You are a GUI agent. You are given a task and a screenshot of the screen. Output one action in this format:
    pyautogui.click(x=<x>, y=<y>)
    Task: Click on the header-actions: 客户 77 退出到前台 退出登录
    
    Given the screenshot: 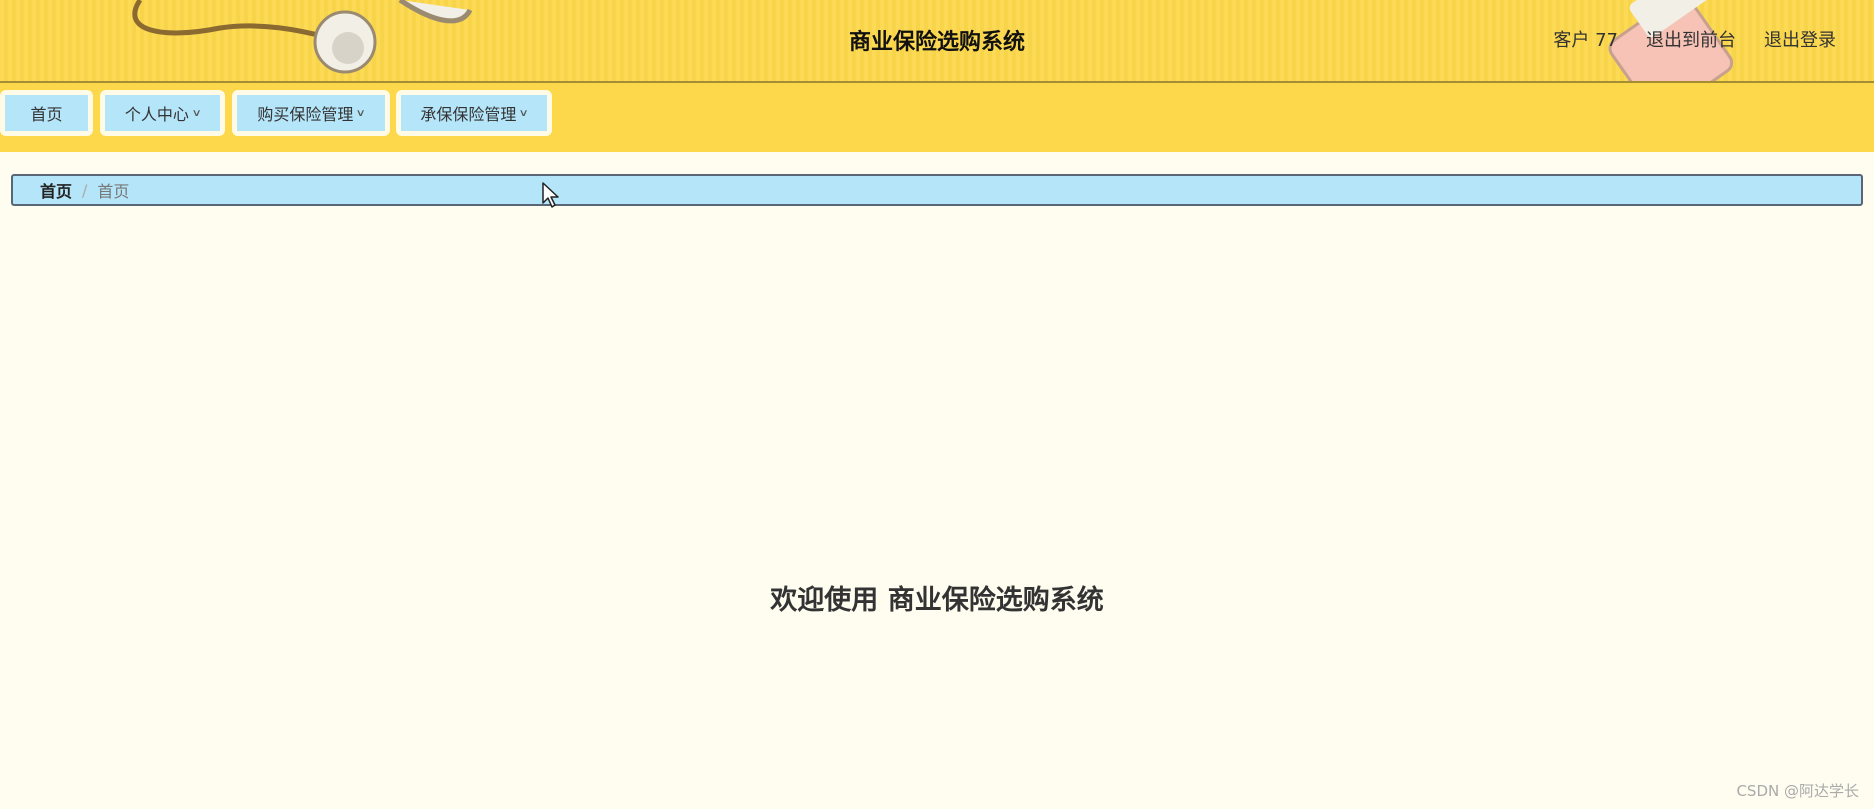 What is the action you would take?
    pyautogui.click(x=1694, y=39)
    